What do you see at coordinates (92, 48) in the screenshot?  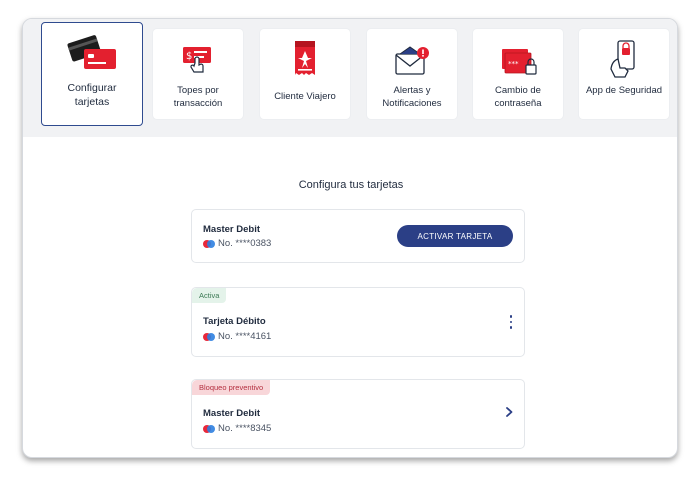 I see `credit-cards-icon` at bounding box center [92, 48].